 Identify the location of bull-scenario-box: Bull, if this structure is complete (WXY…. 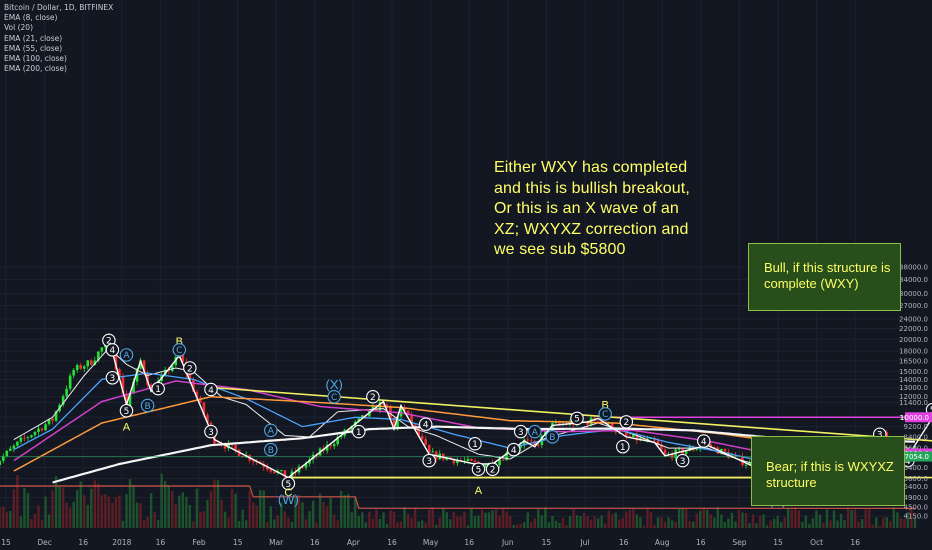
(824, 277).